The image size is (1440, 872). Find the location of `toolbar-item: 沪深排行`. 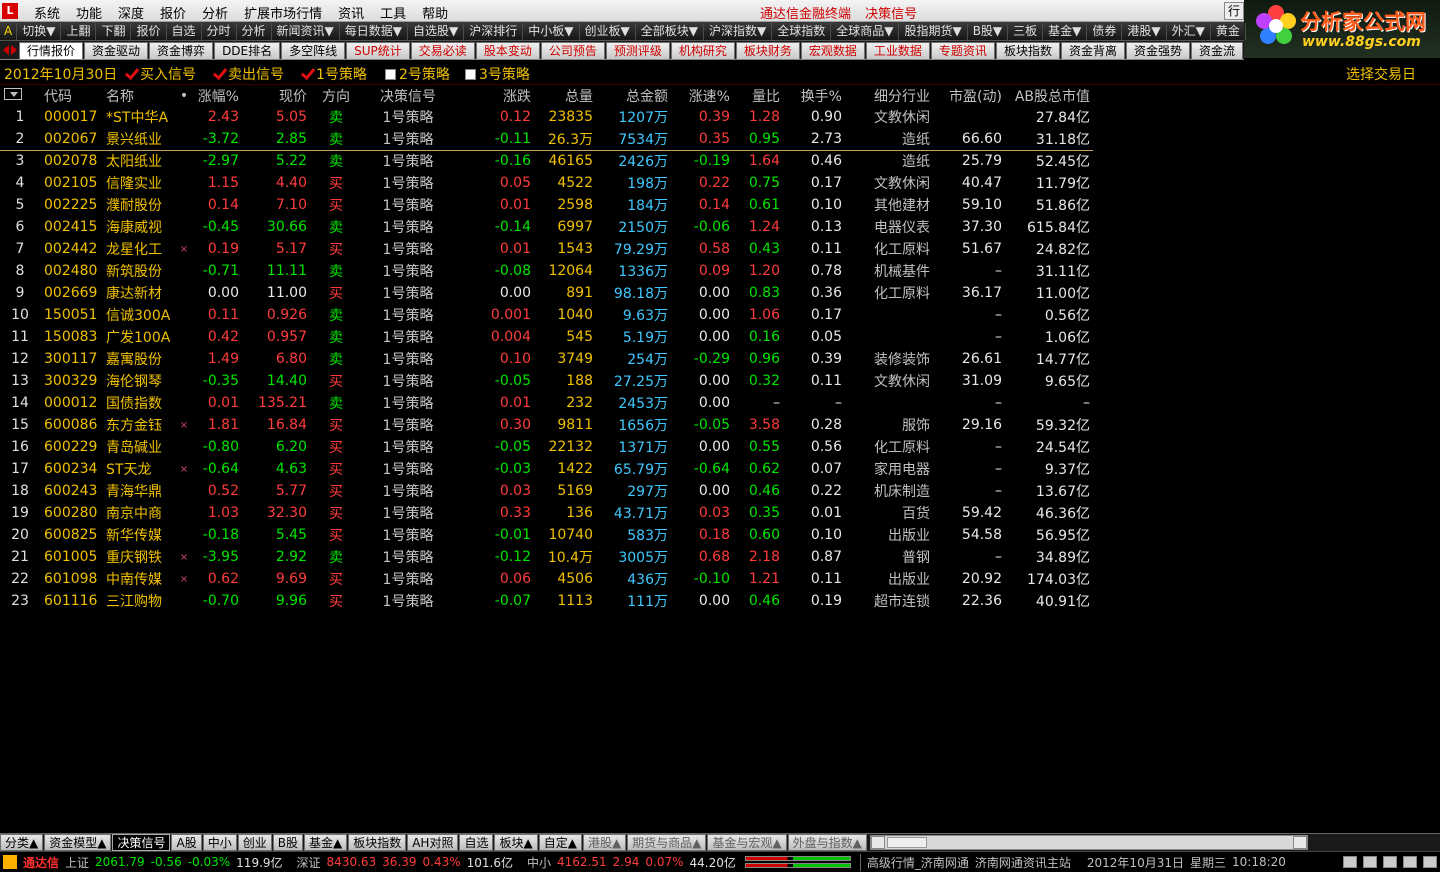

toolbar-item: 沪深排行 is located at coordinates (494, 31).